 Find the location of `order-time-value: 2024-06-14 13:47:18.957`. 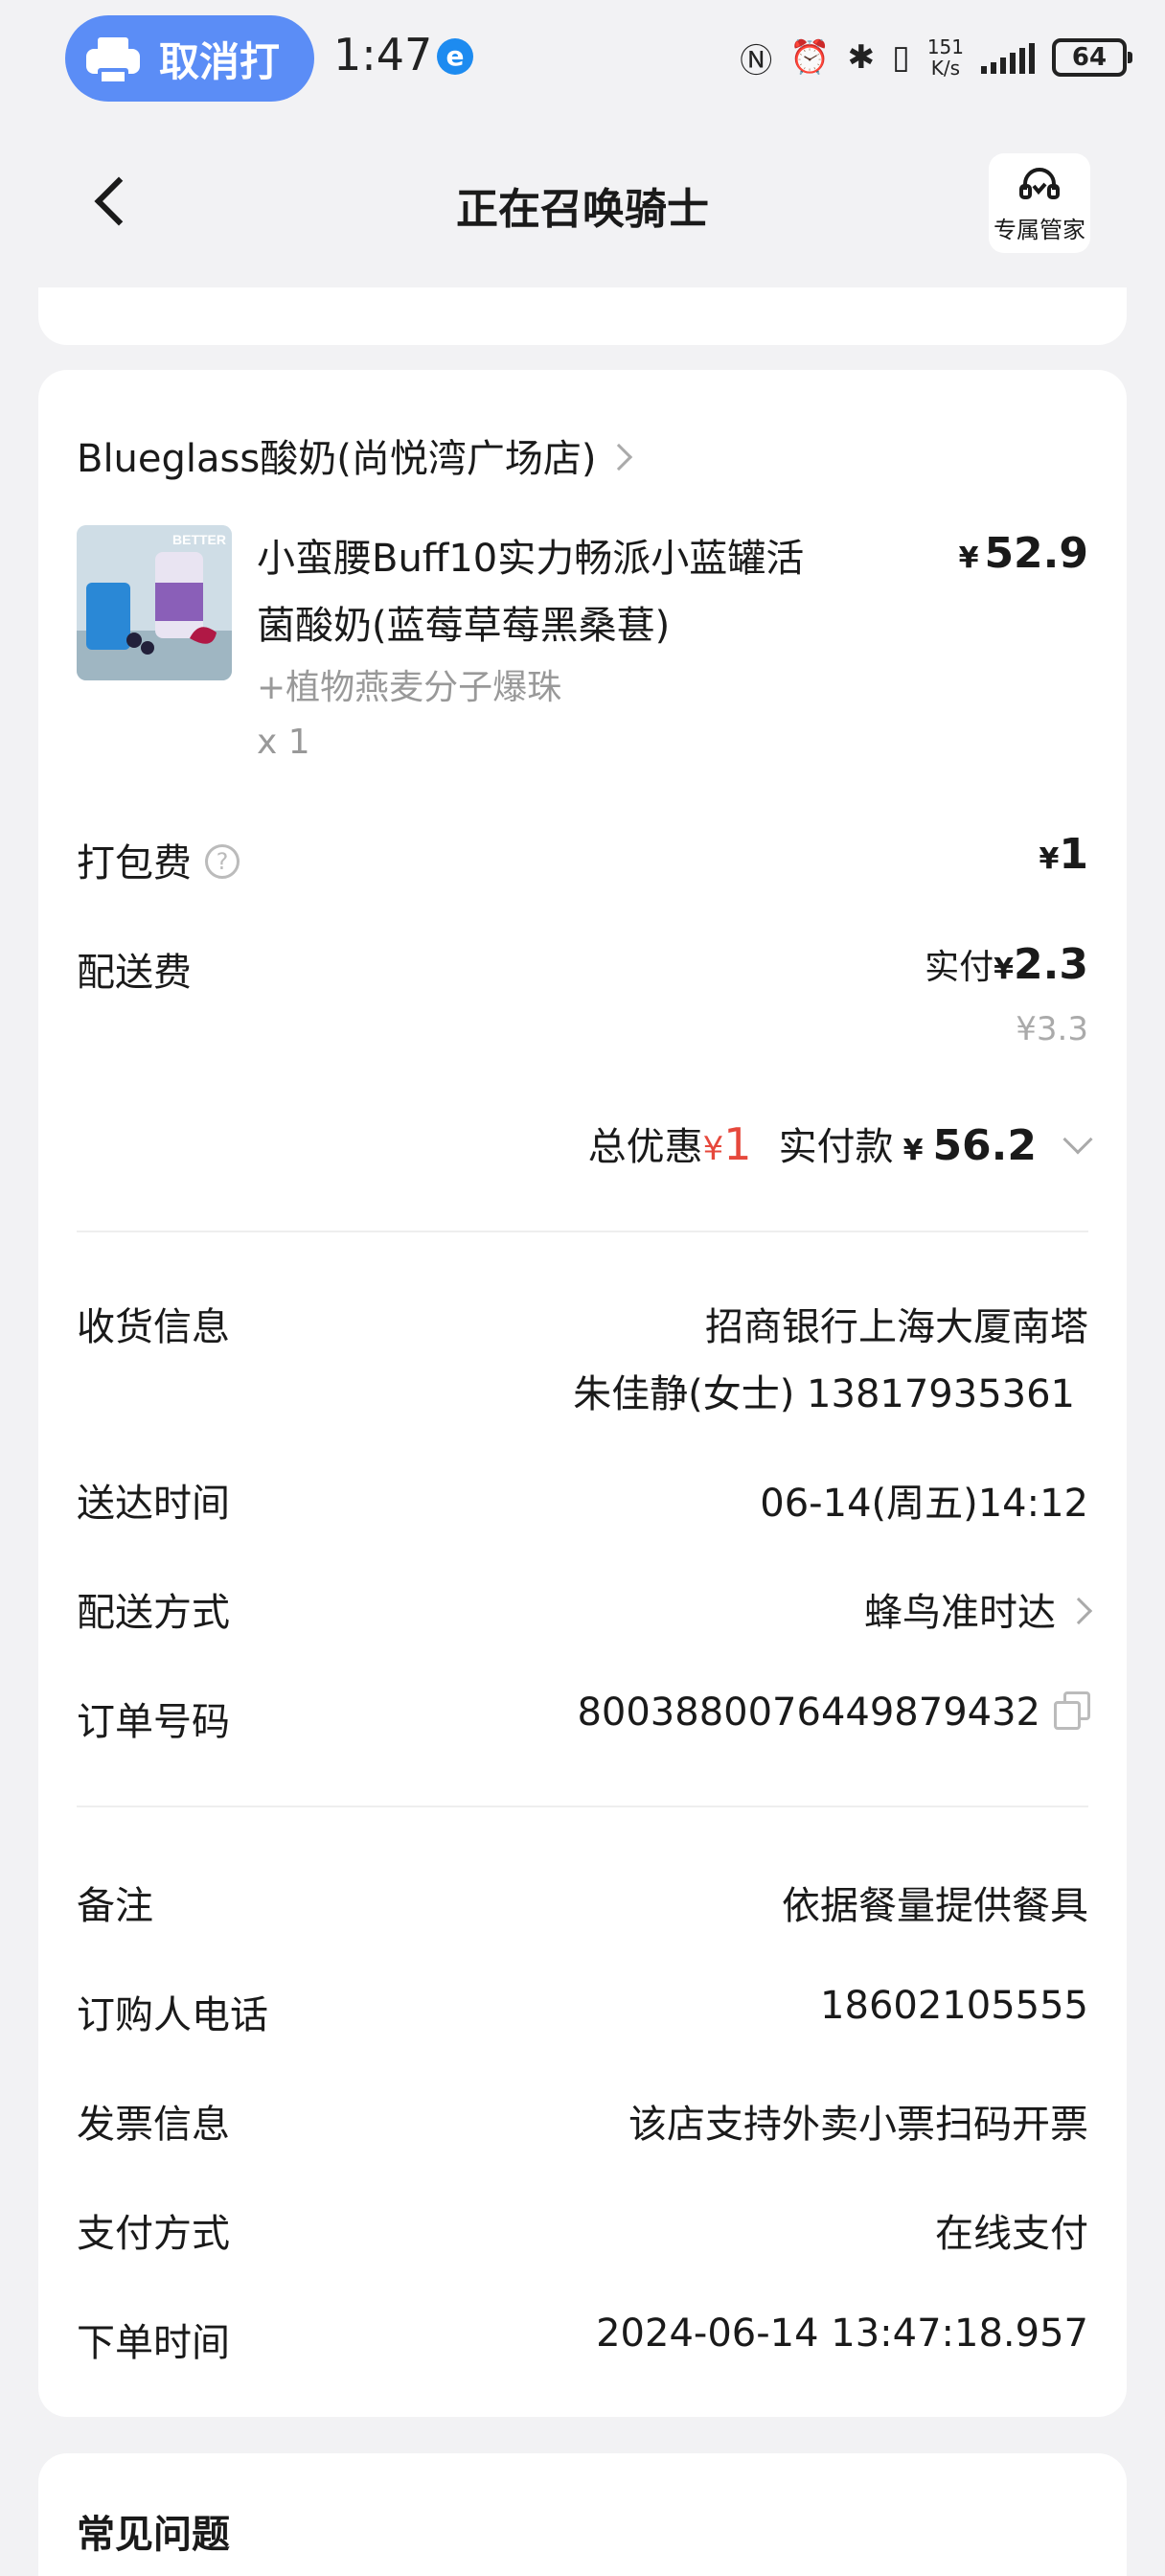

order-time-value: 2024-06-14 13:47:18.957 is located at coordinates (842, 2334).